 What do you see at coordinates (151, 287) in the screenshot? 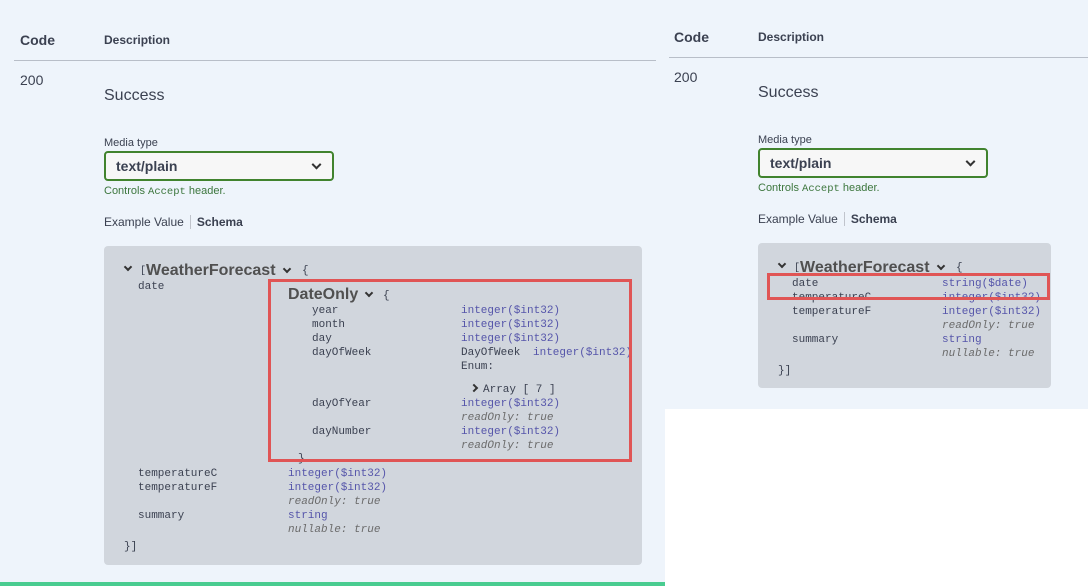
I see `property-date: date` at bounding box center [151, 287].